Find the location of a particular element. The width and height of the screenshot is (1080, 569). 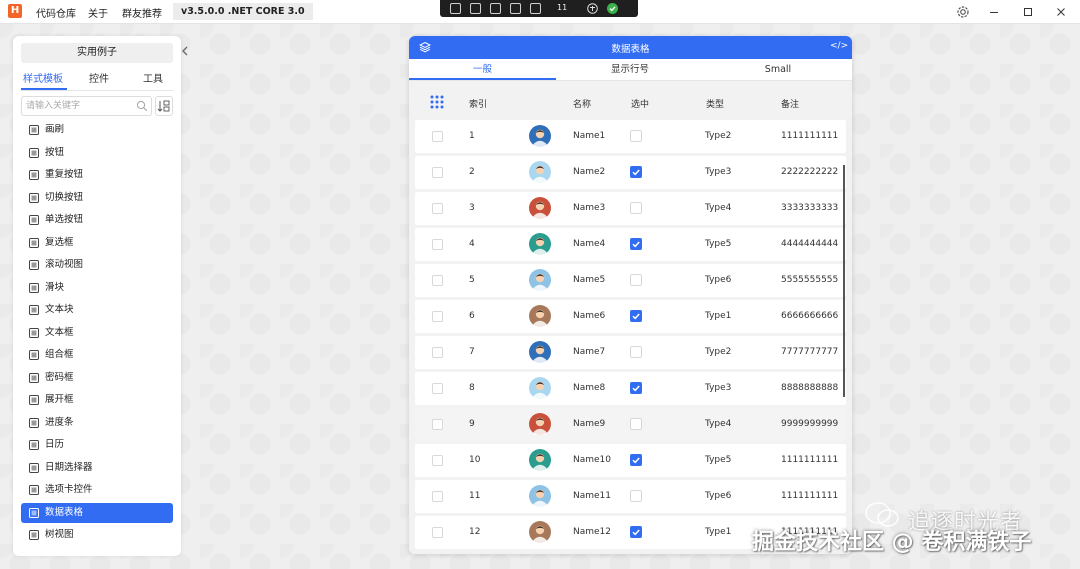

column-header-selected: 选中 is located at coordinates (640, 103).